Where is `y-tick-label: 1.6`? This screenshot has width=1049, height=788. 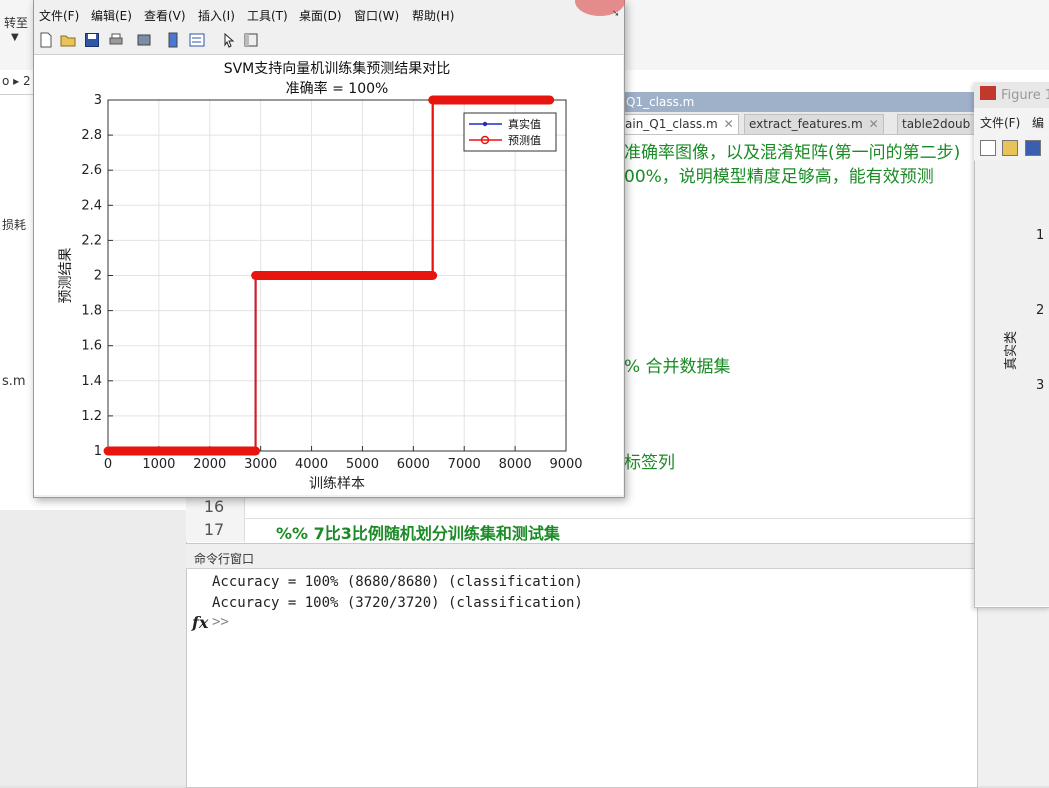
y-tick-label: 1.6 is located at coordinates (91, 346).